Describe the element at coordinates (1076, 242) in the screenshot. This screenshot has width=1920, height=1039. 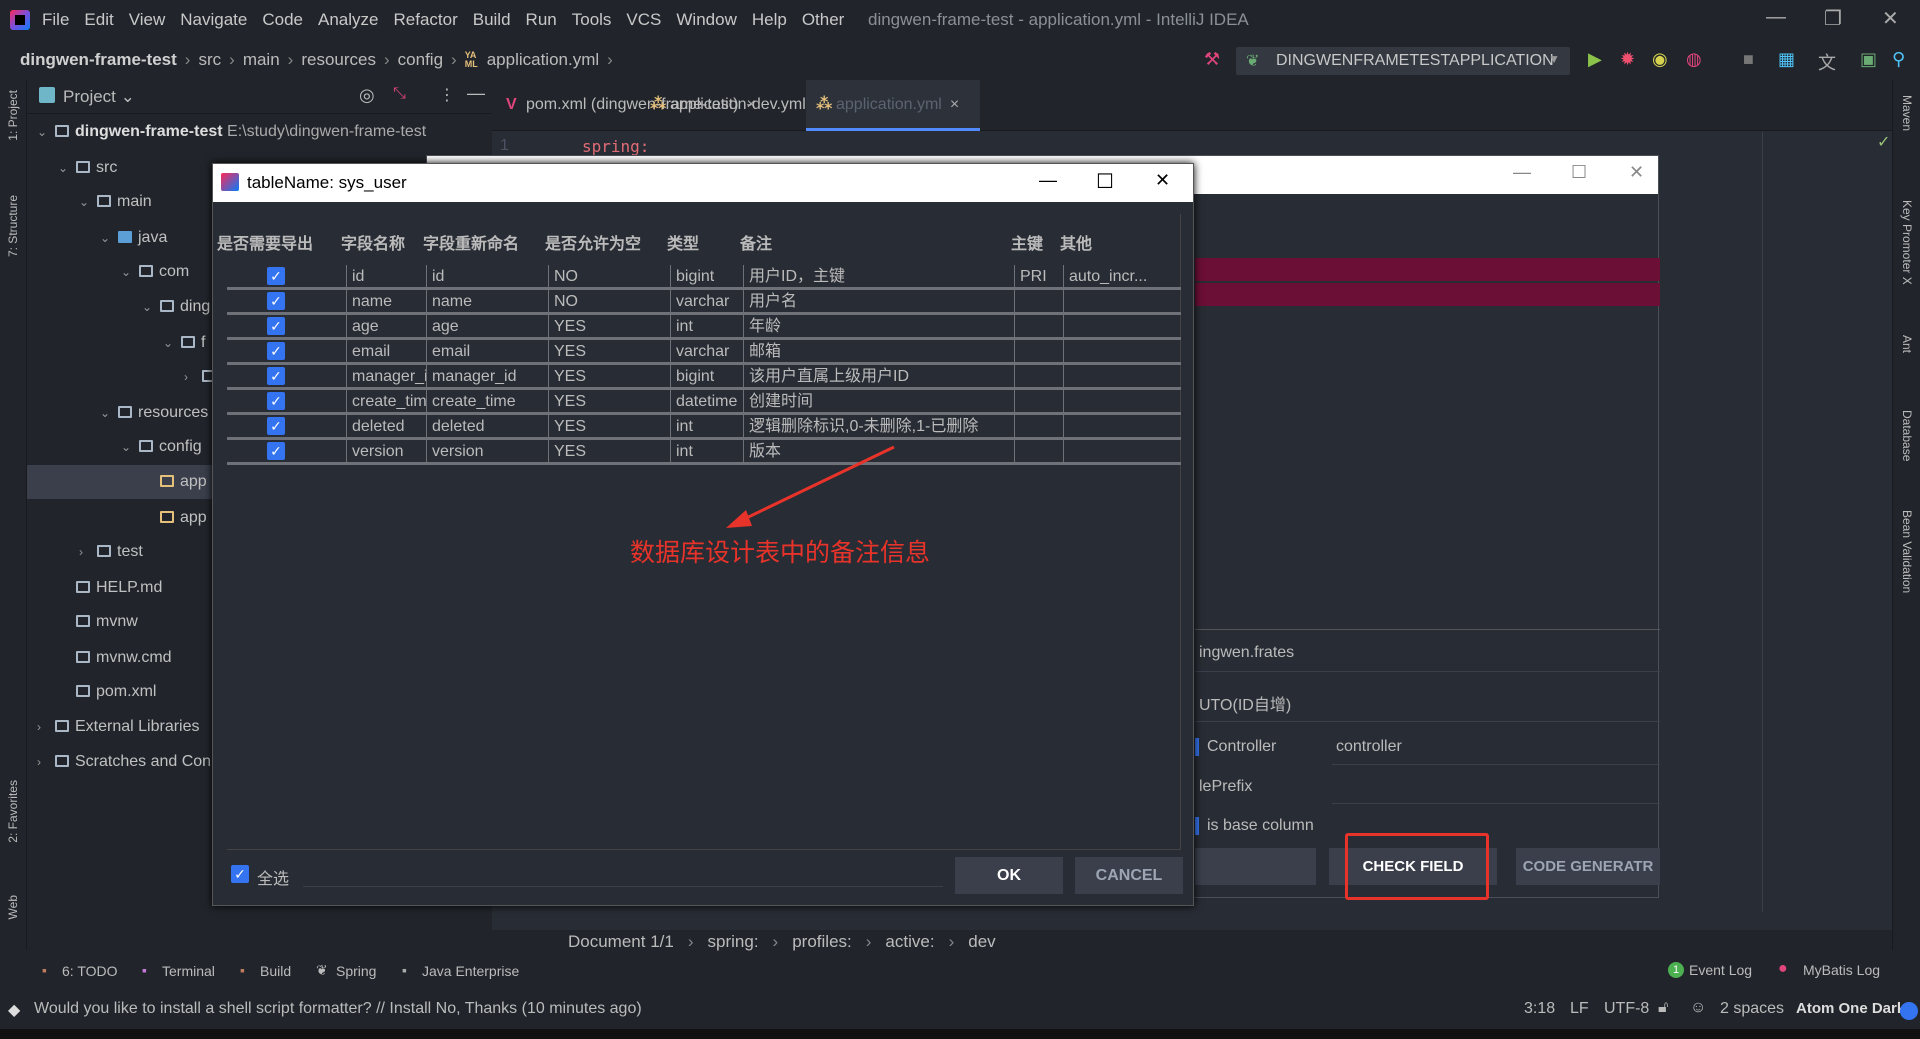
I see `column-header: 其他` at that location.